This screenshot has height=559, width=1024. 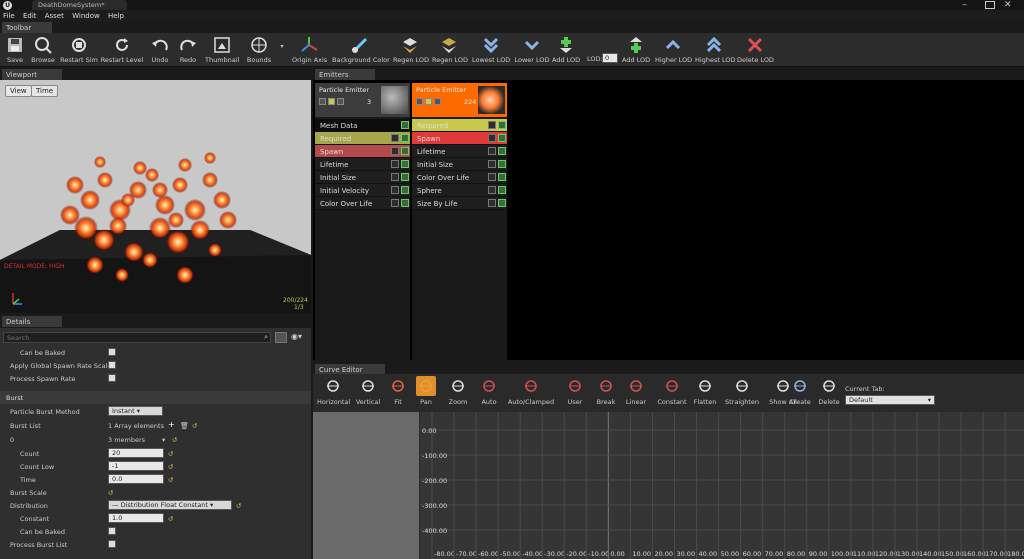 I want to click on count-low-input: -1, so click(x=136, y=466).